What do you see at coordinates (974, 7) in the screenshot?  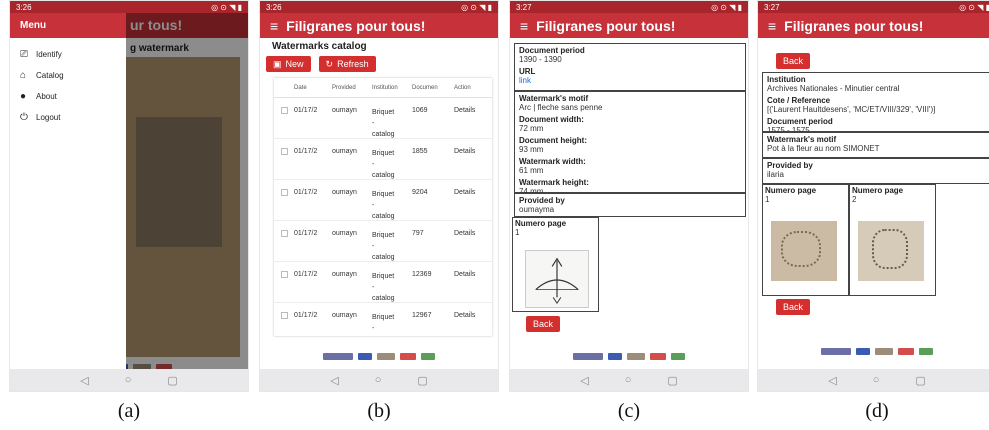 I see `status-icons: ◎ ⊙ ◥ ▮` at bounding box center [974, 7].